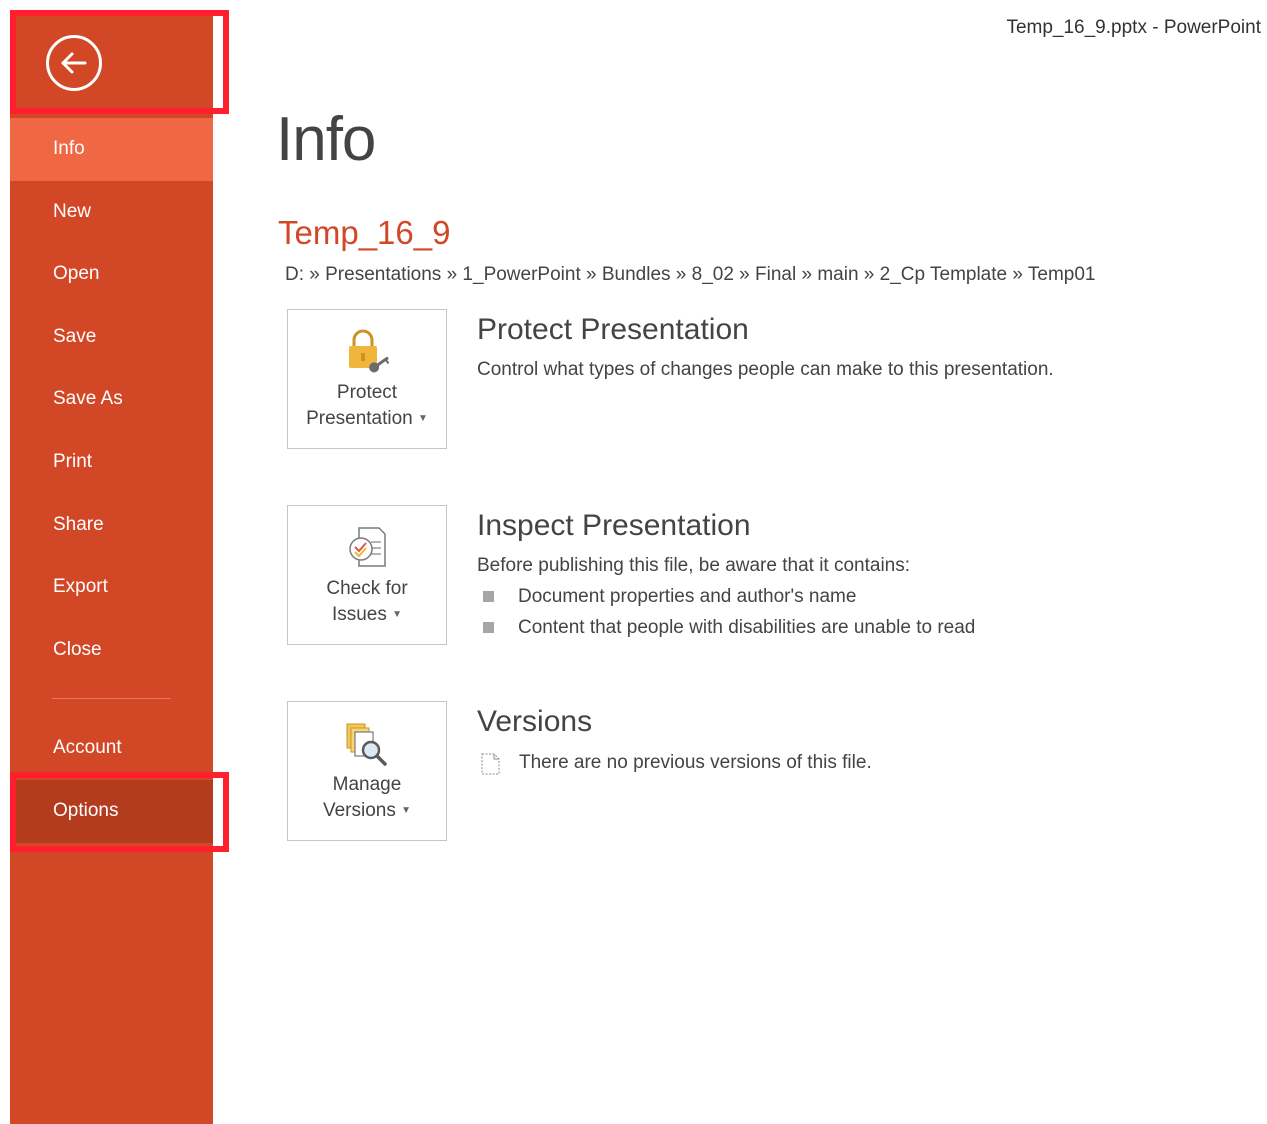 The image size is (1267, 1124). Describe the element at coordinates (367, 379) in the screenshot. I see `protect-presentation-button: Protect Presentation ▼` at that location.